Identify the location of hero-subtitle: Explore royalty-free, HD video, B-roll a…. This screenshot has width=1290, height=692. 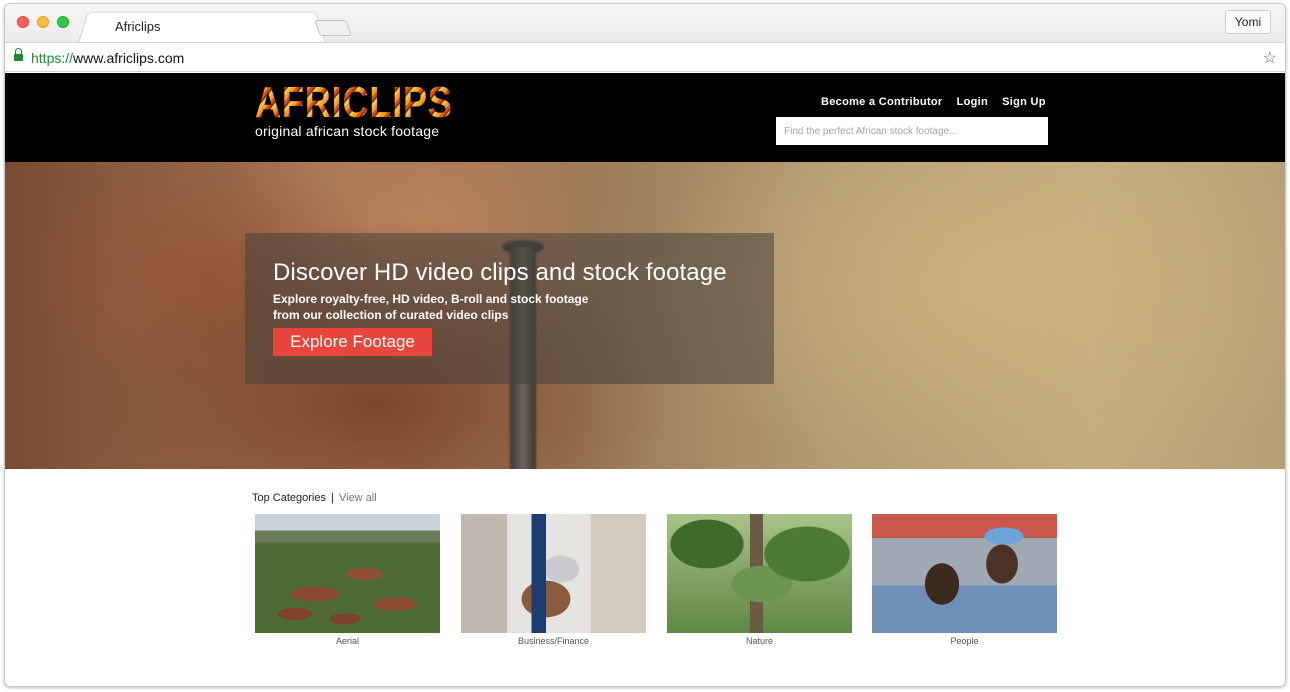
(443, 307).